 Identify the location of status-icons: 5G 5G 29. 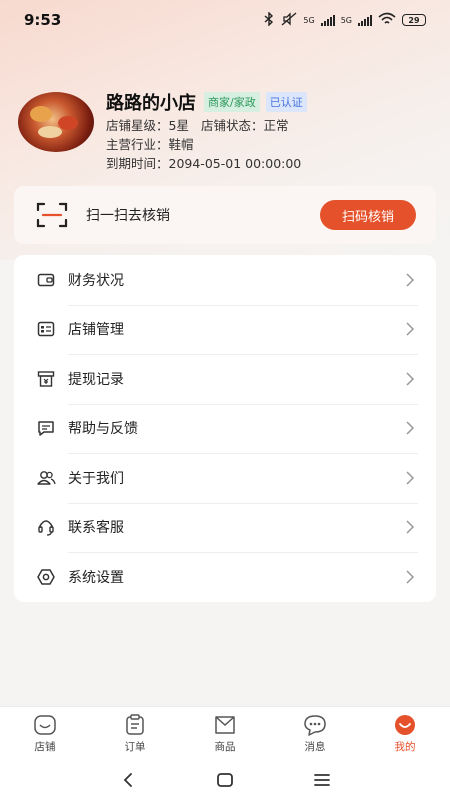
(344, 19).